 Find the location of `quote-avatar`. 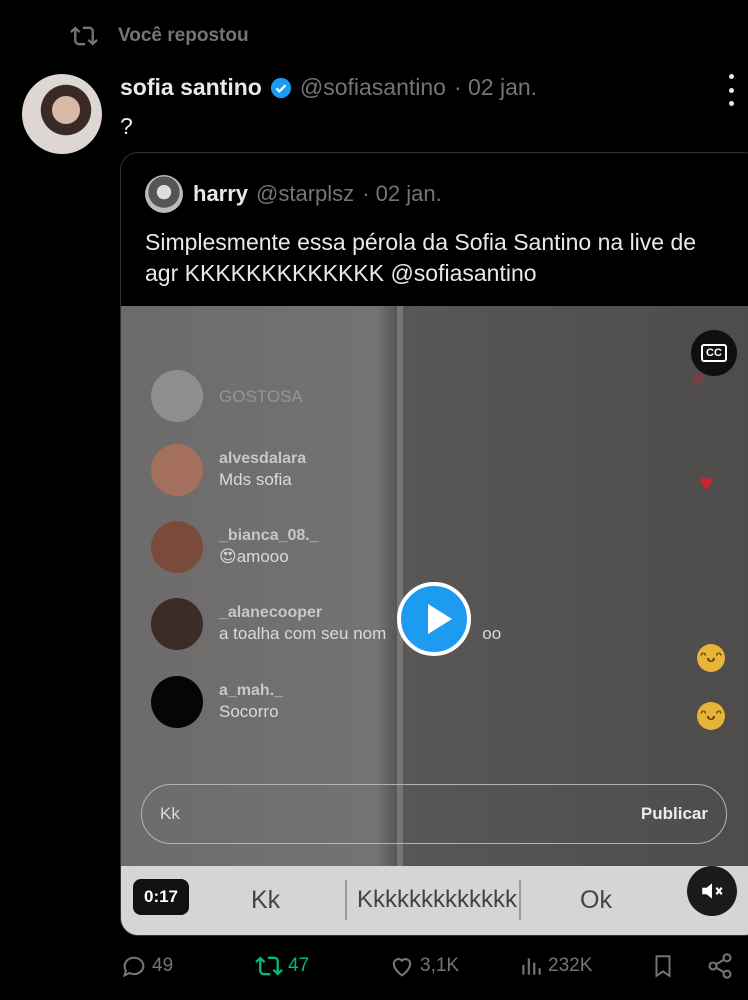

quote-avatar is located at coordinates (164, 194).